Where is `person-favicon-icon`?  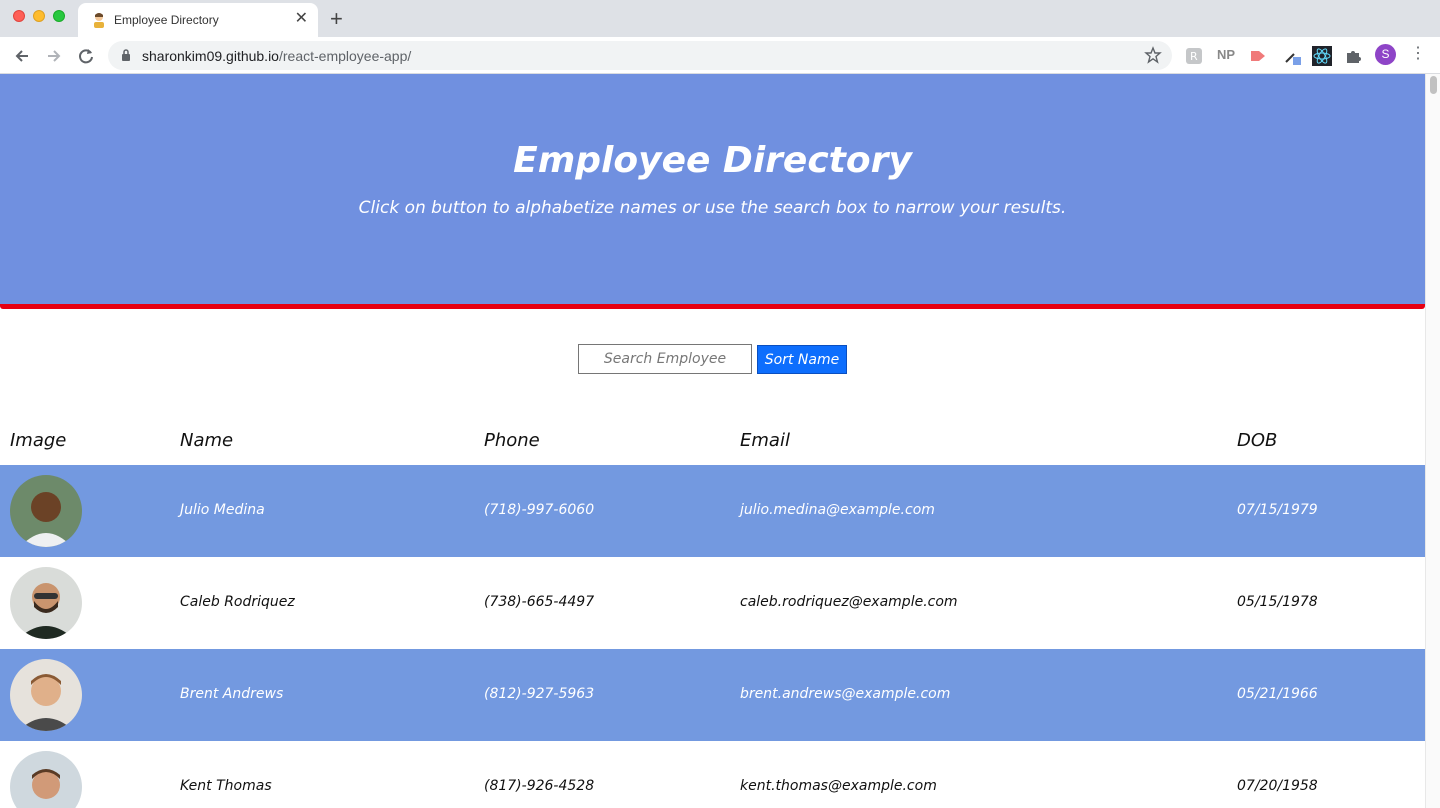
person-favicon-icon is located at coordinates (99, 20).